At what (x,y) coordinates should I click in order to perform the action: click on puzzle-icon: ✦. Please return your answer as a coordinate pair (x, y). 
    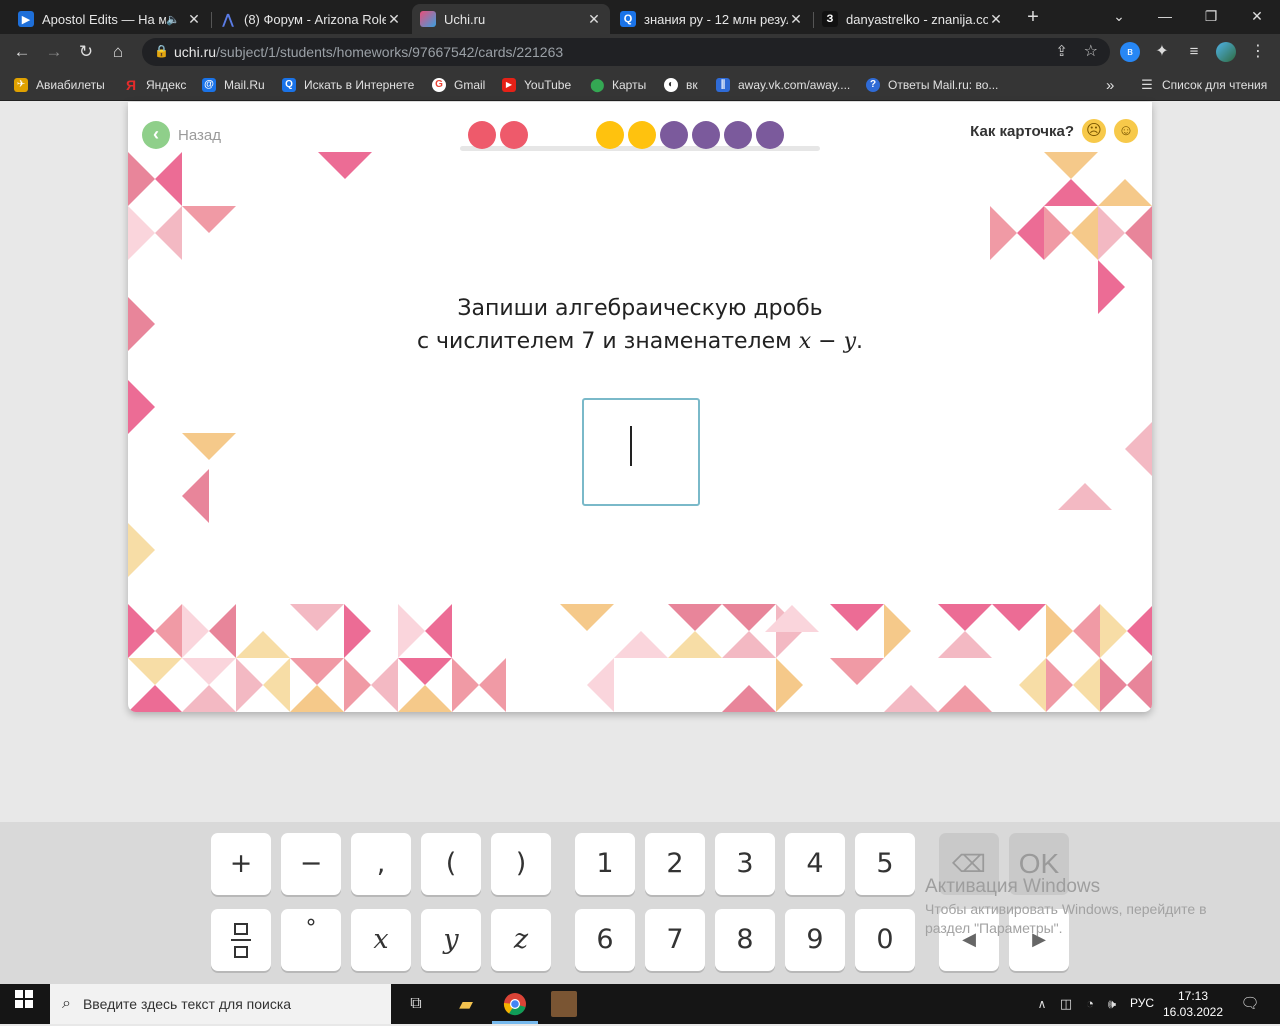
    Looking at the image, I should click on (1162, 52).